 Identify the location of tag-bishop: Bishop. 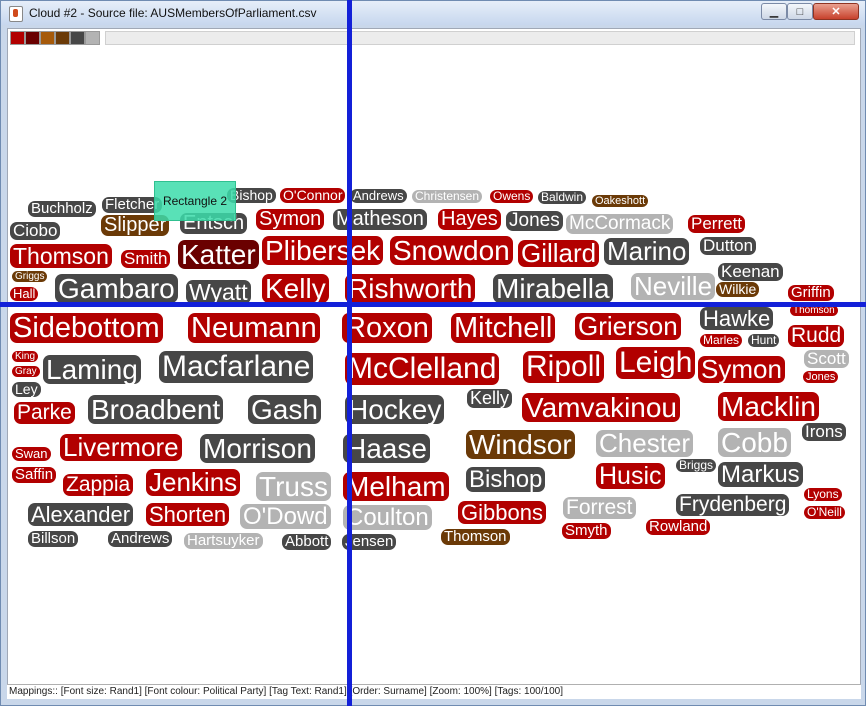
(506, 479).